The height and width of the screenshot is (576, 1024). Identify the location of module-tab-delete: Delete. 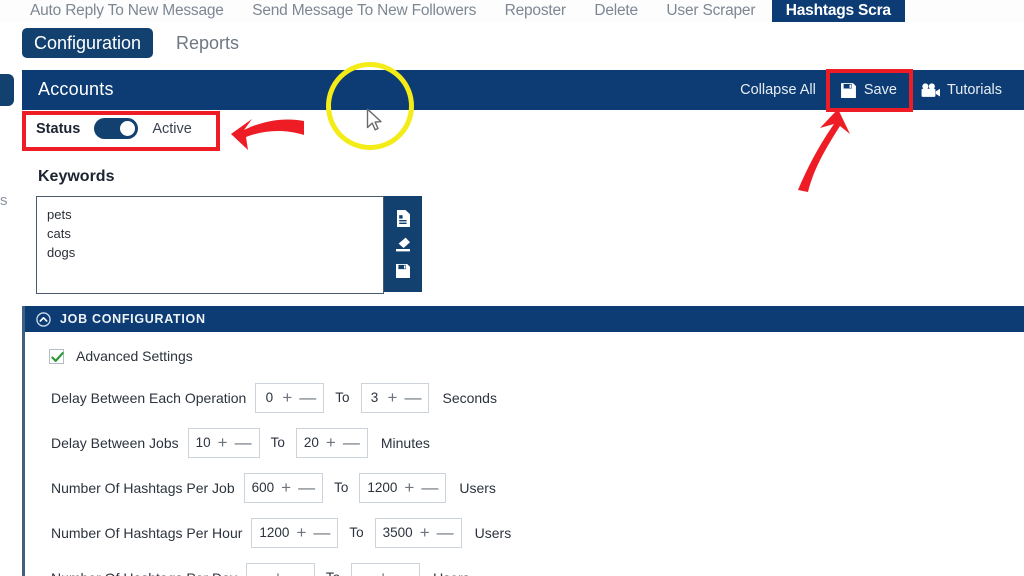
(616, 11).